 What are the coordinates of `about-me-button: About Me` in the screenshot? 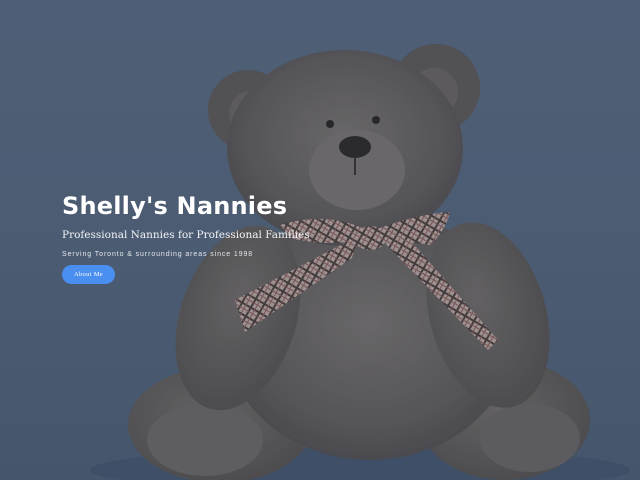 It's located at (88, 274).